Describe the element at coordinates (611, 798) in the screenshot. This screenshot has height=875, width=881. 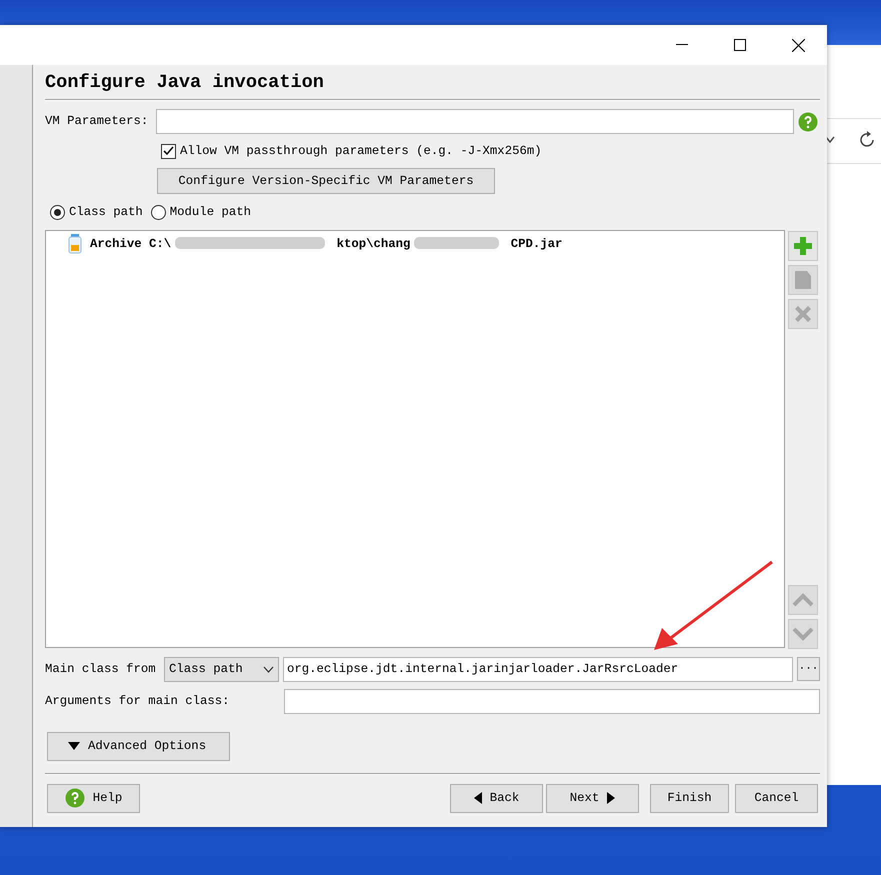
I see `triangle-right-icon` at that location.